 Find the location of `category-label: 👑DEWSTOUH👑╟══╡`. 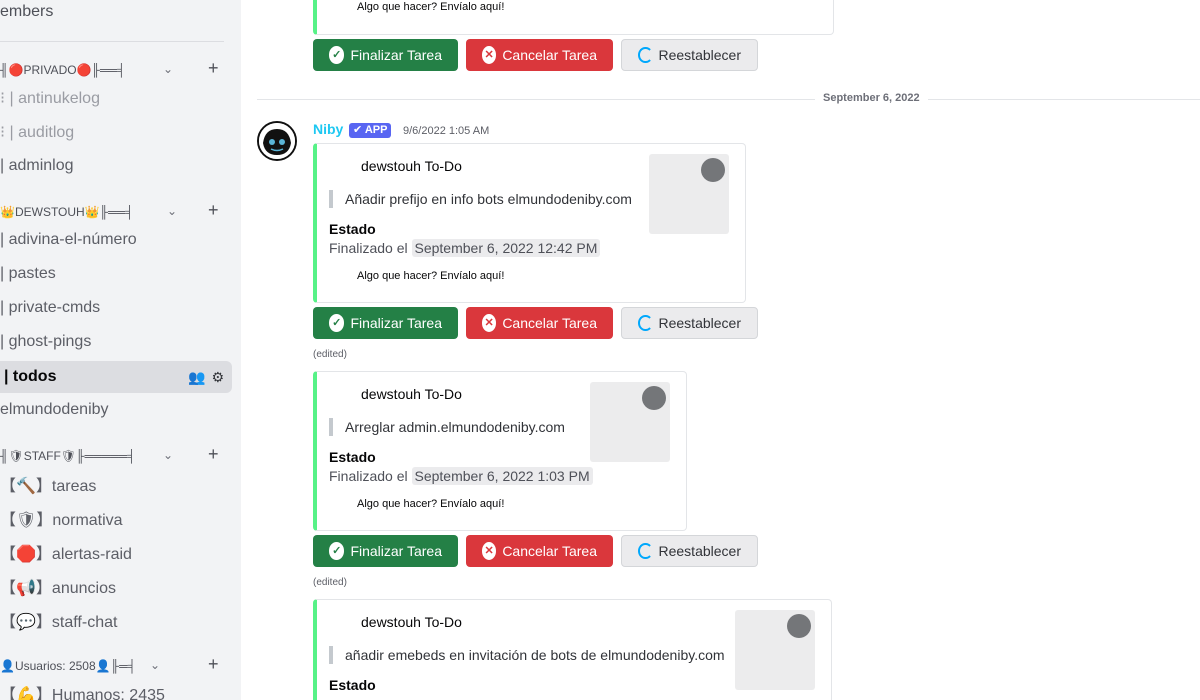

category-label: 👑DEWSTOUH👑╟══╡ is located at coordinates (67, 212).